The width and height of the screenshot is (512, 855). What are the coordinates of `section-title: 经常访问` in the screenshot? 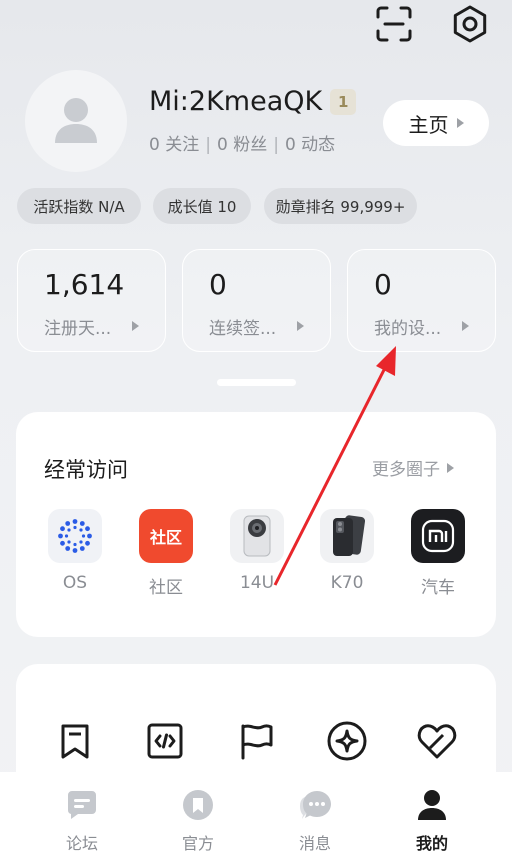 It's located at (86, 470).